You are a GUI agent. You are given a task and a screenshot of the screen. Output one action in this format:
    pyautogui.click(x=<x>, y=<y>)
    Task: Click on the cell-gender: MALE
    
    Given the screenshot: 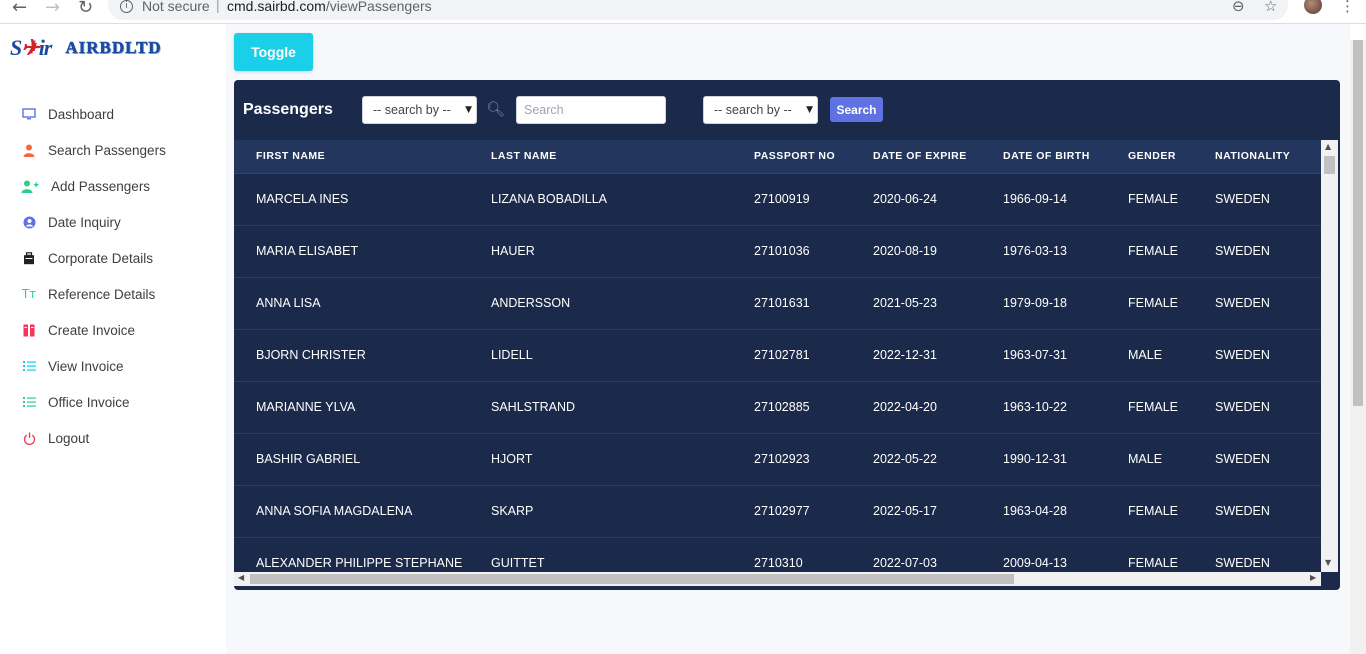 What is the action you would take?
    pyautogui.click(x=1149, y=459)
    